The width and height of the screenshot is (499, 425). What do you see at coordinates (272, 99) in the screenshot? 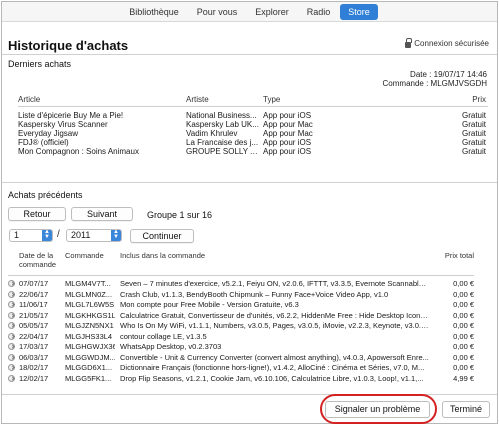
I see `col-type: Type` at bounding box center [272, 99].